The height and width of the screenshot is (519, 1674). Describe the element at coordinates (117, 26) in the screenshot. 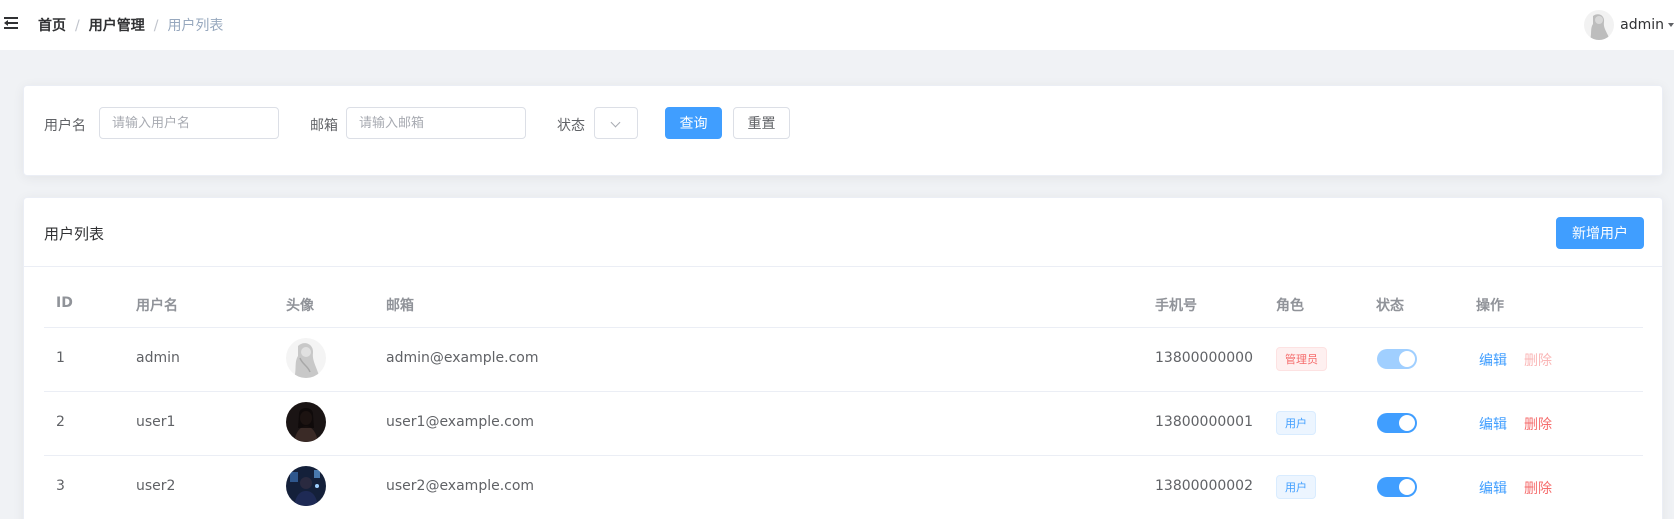

I see `breadcrumb-user-management: 用户管理` at that location.